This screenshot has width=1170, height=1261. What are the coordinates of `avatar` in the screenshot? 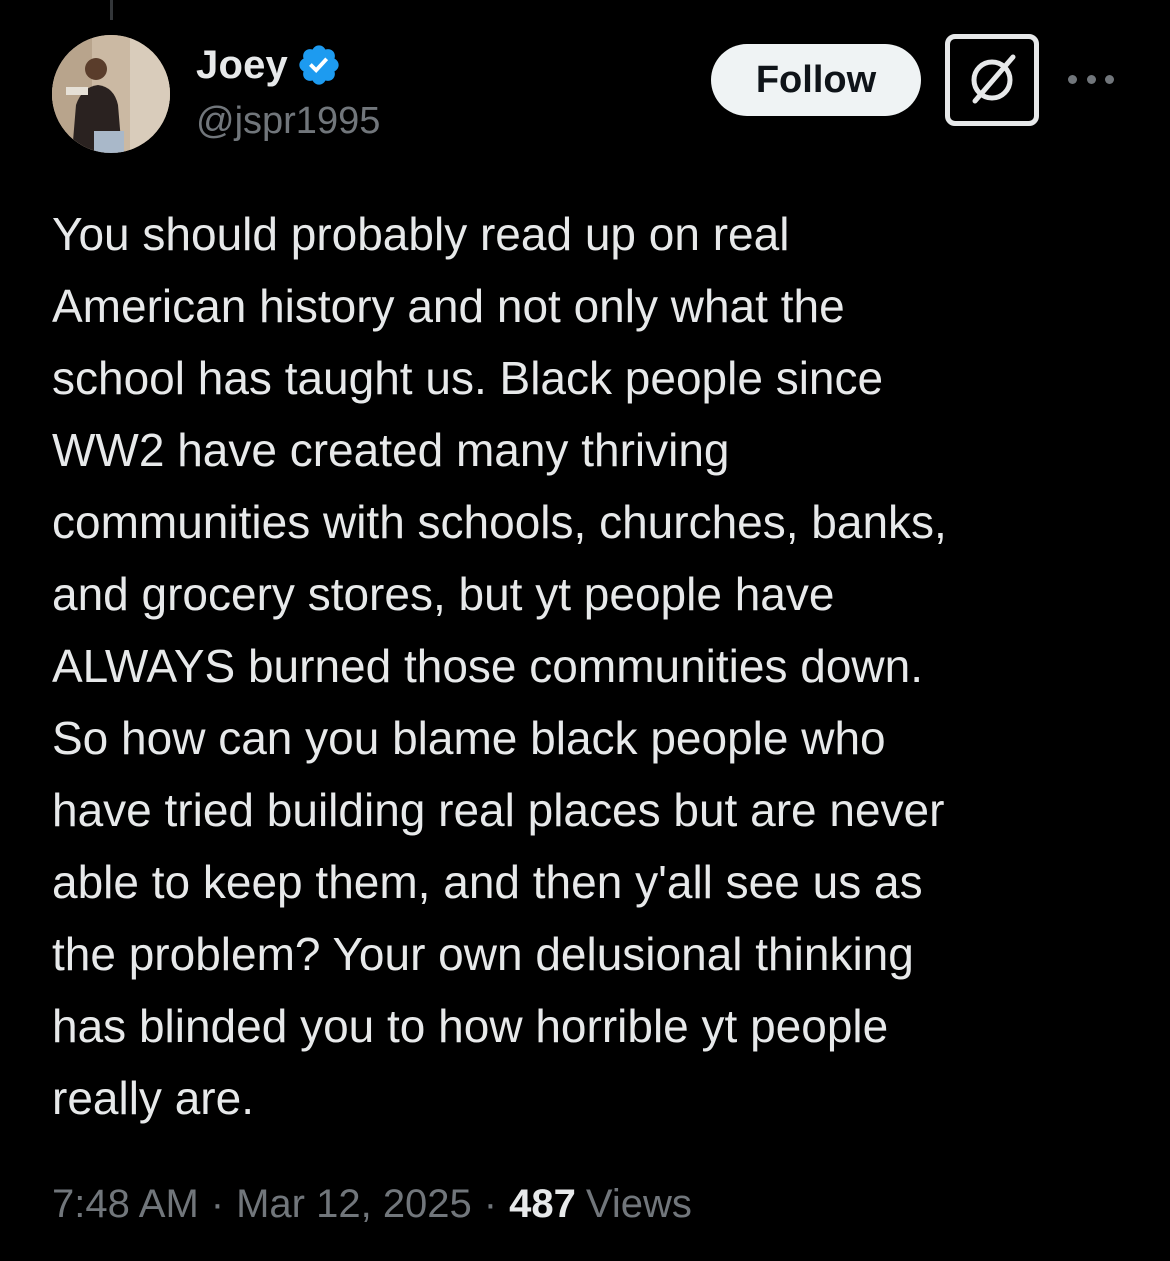 It's located at (111, 94).